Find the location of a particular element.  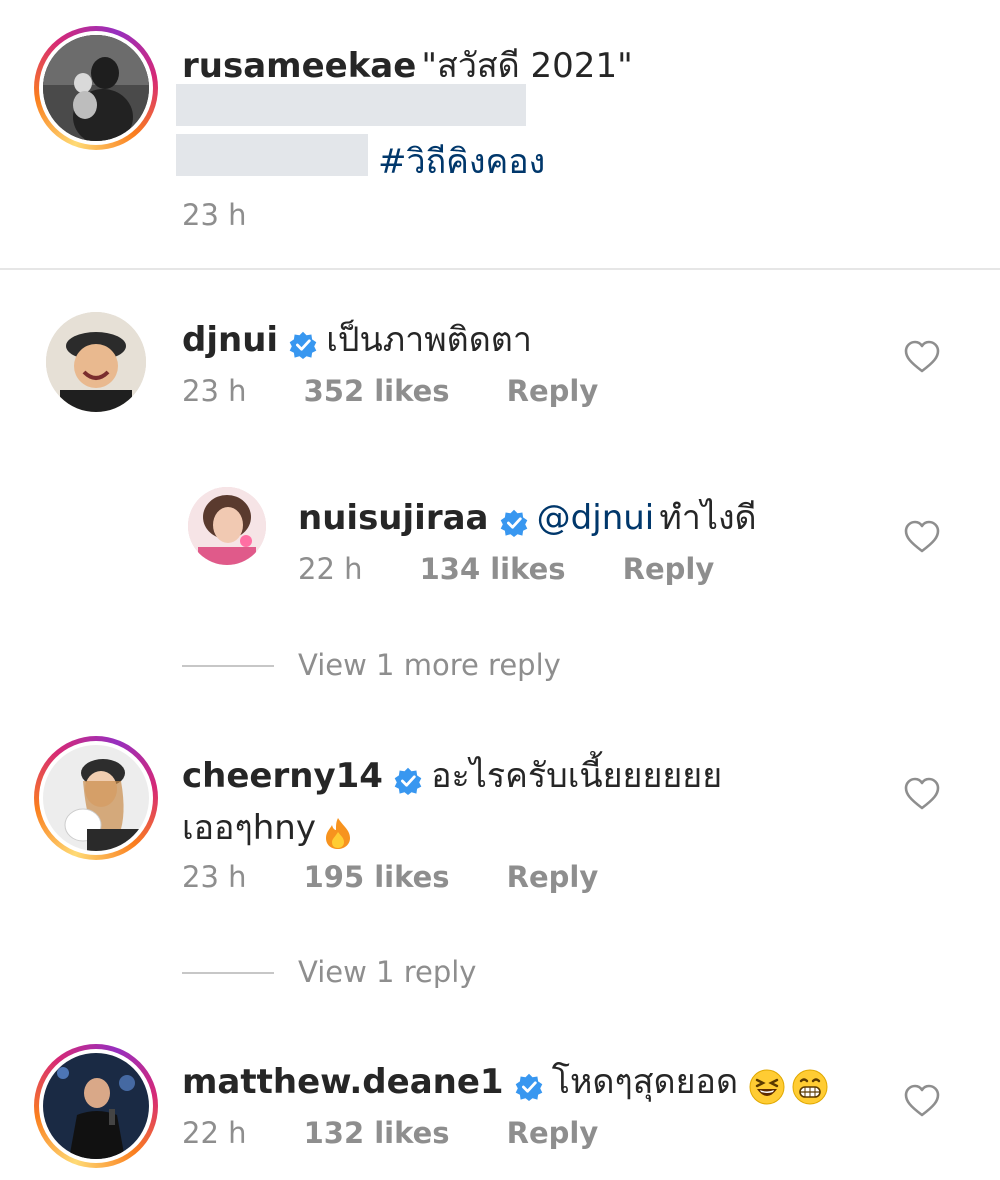

comment-meta: 22 h 132 likes Reply is located at coordinates (390, 1133).